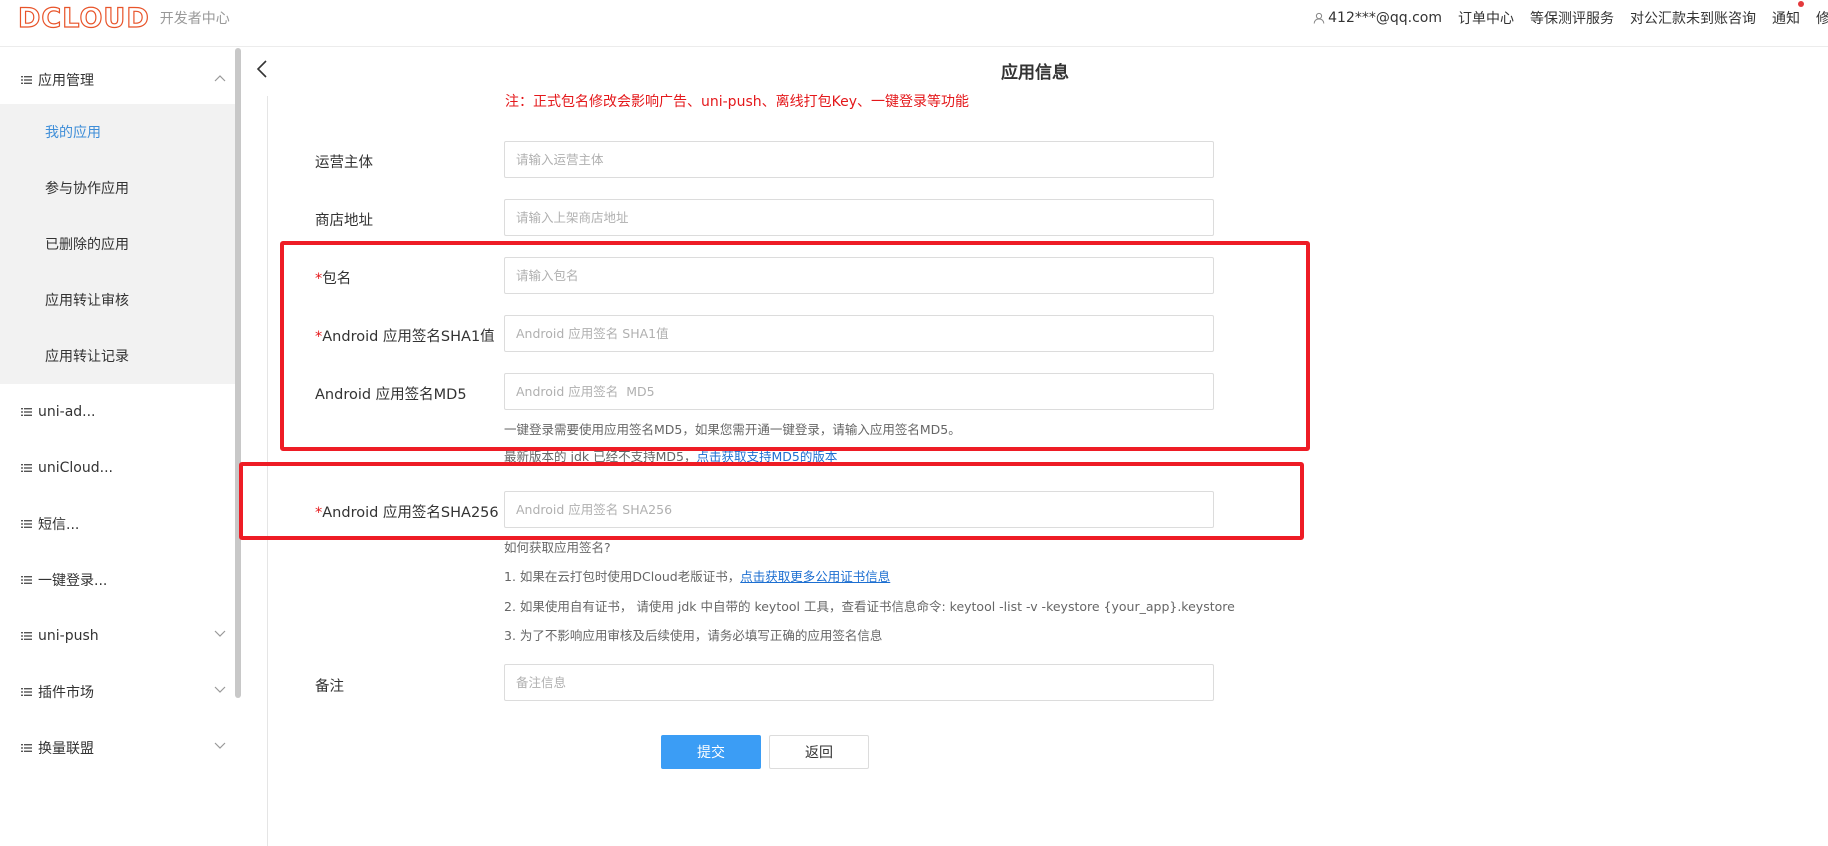 Image resolution: width=1828 pixels, height=846 pixels. I want to click on sidebar-item-deleted-apps: 已删除的应用, so click(118, 244).